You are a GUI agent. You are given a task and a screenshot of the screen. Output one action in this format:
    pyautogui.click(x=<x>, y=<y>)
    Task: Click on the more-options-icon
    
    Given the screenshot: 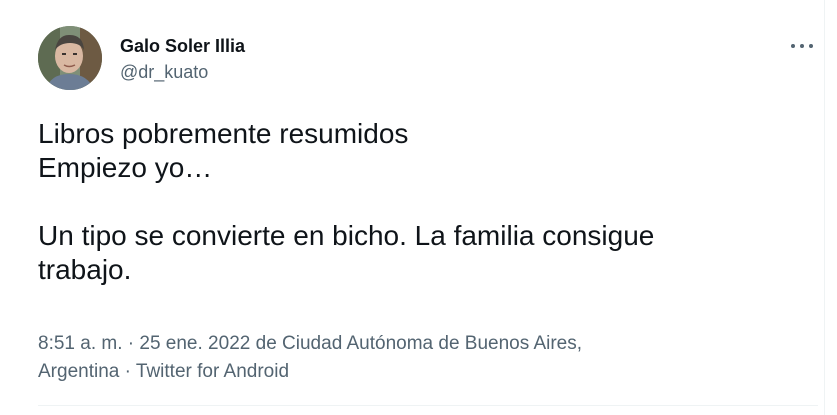 What is the action you would take?
    pyautogui.click(x=803, y=46)
    